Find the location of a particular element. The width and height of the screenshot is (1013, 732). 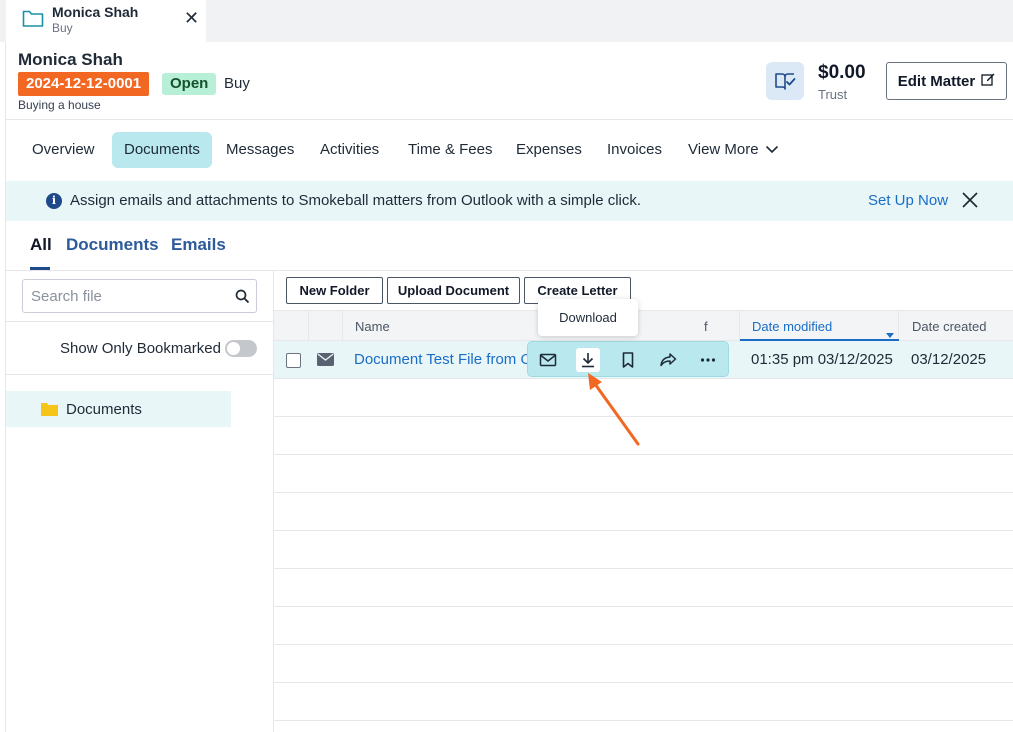

tab-view-more: View More is located at coordinates (733, 150).